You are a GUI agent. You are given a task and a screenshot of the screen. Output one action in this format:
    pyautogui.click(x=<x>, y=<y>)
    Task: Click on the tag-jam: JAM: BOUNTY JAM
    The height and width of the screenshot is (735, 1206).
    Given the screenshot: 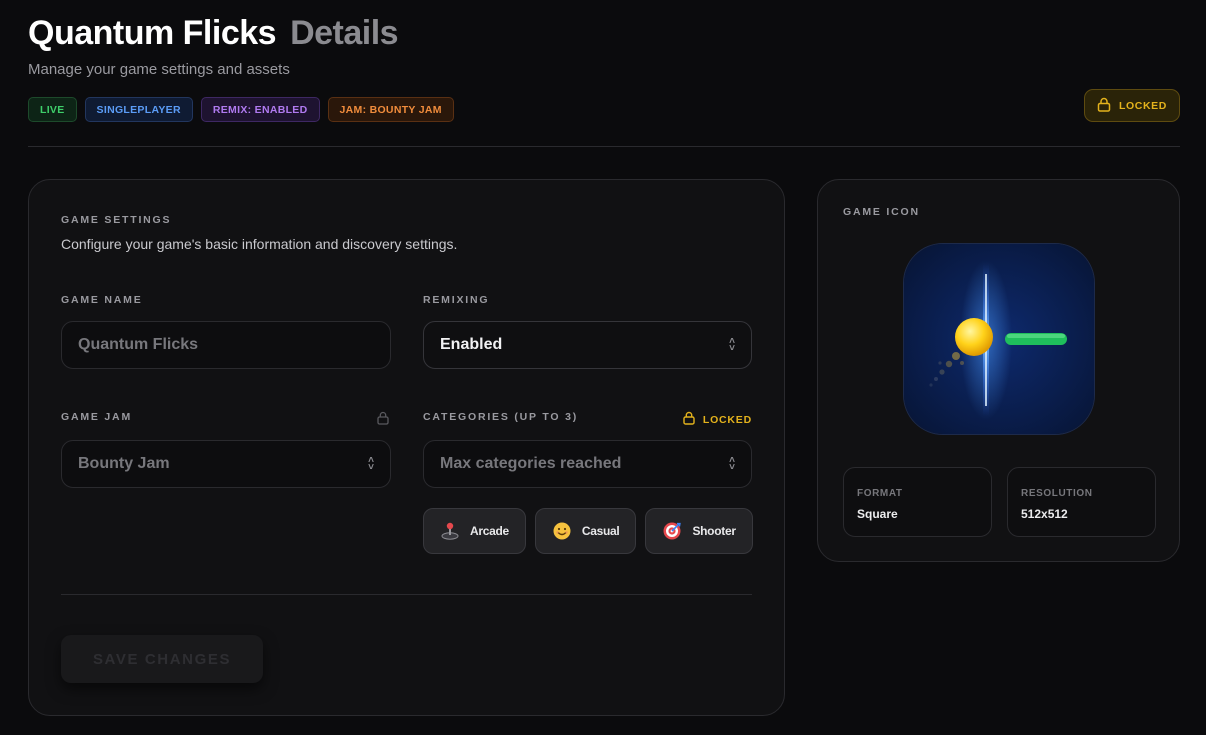 What is the action you would take?
    pyautogui.click(x=390, y=109)
    